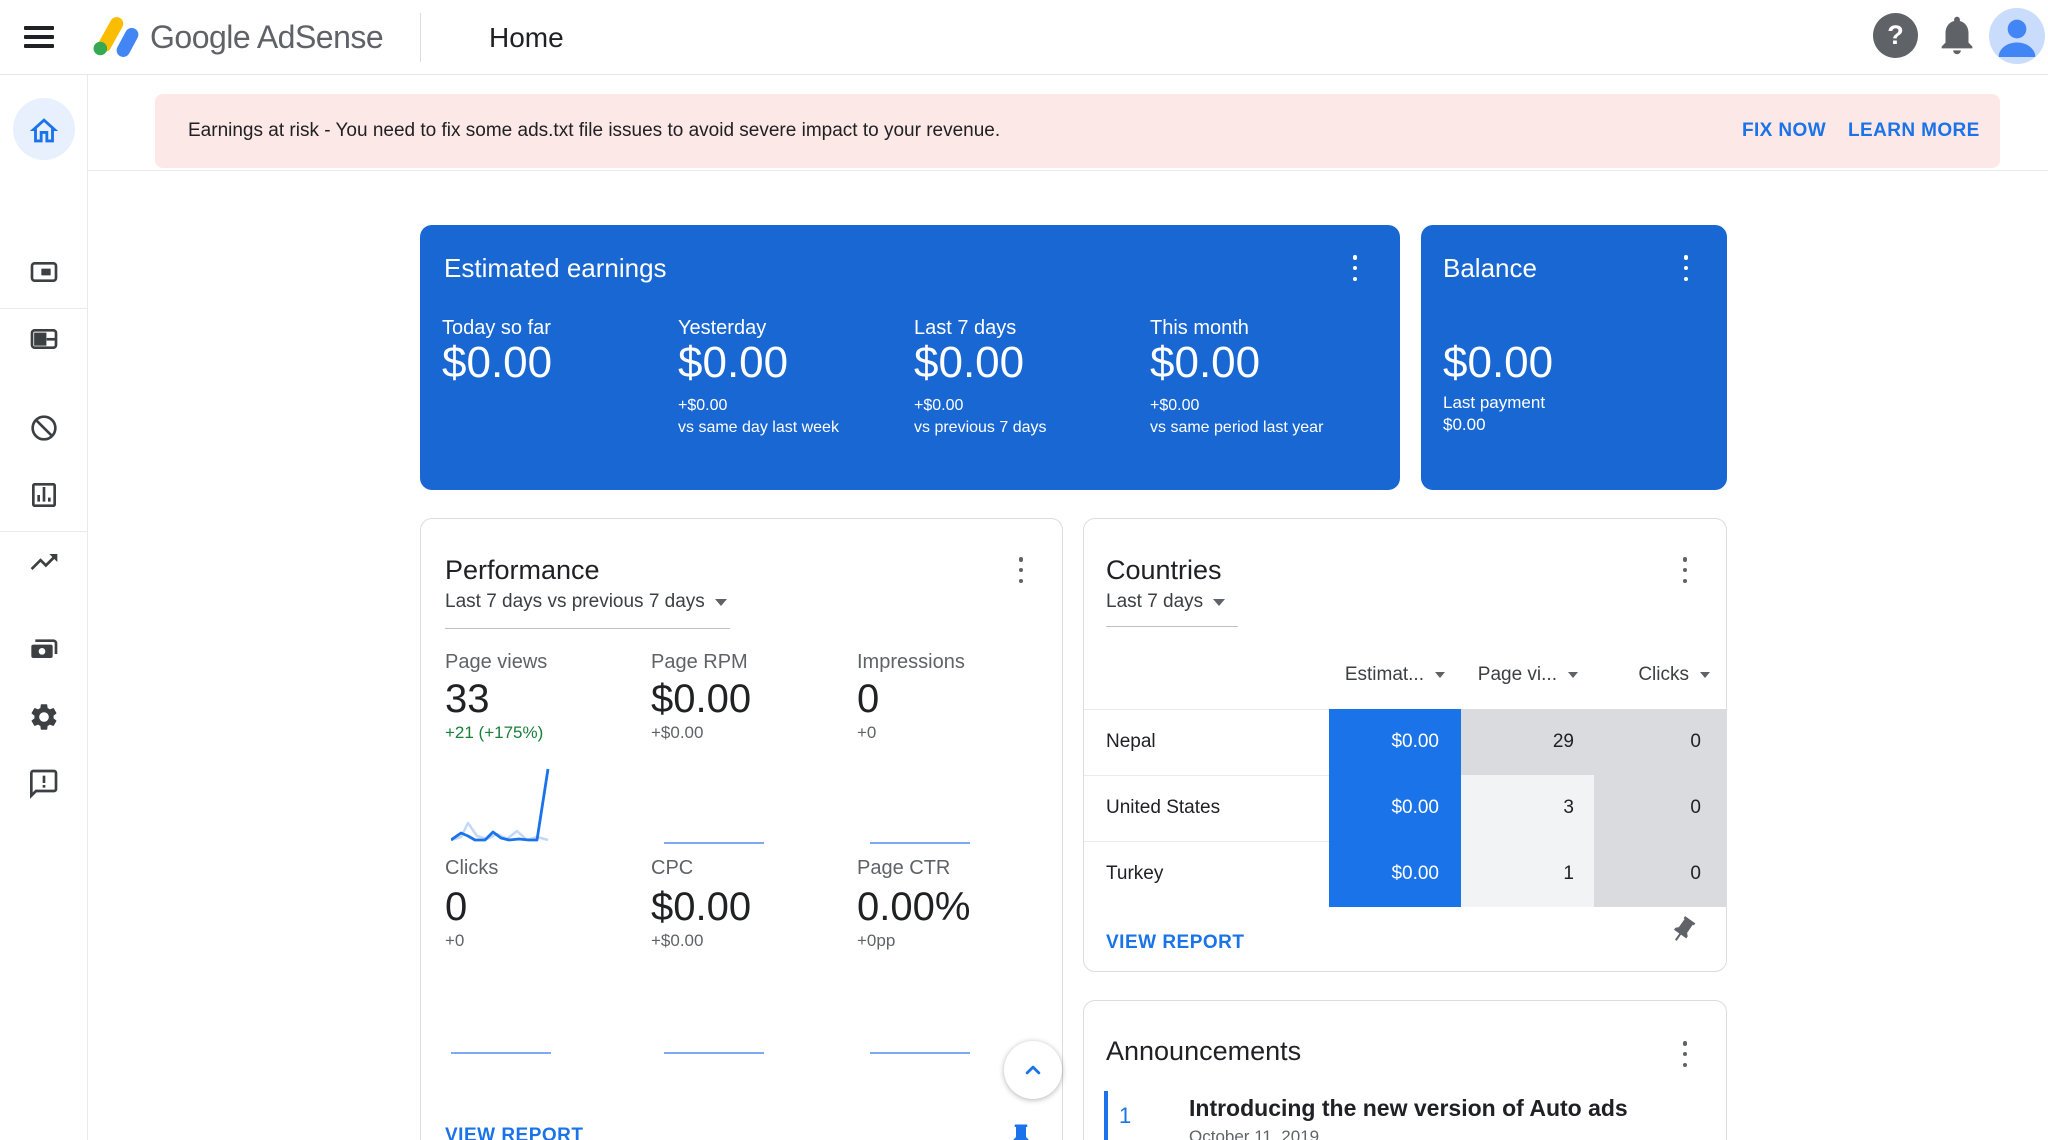 The width and height of the screenshot is (2048, 1140). I want to click on avatar, so click(2017, 36).